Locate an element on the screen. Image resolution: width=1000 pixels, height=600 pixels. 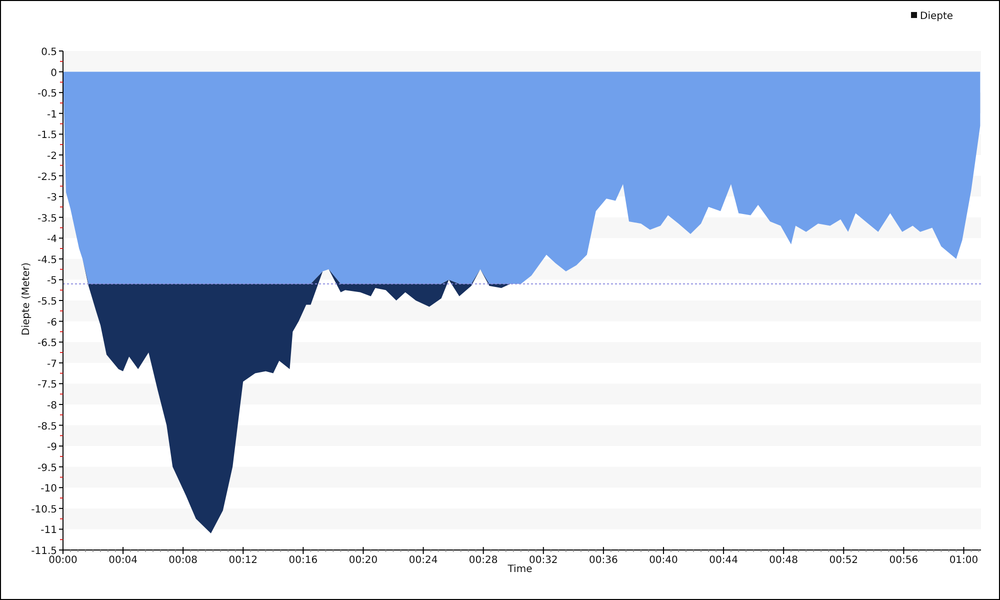
x-tick-label: 00:56 is located at coordinates (903, 560).